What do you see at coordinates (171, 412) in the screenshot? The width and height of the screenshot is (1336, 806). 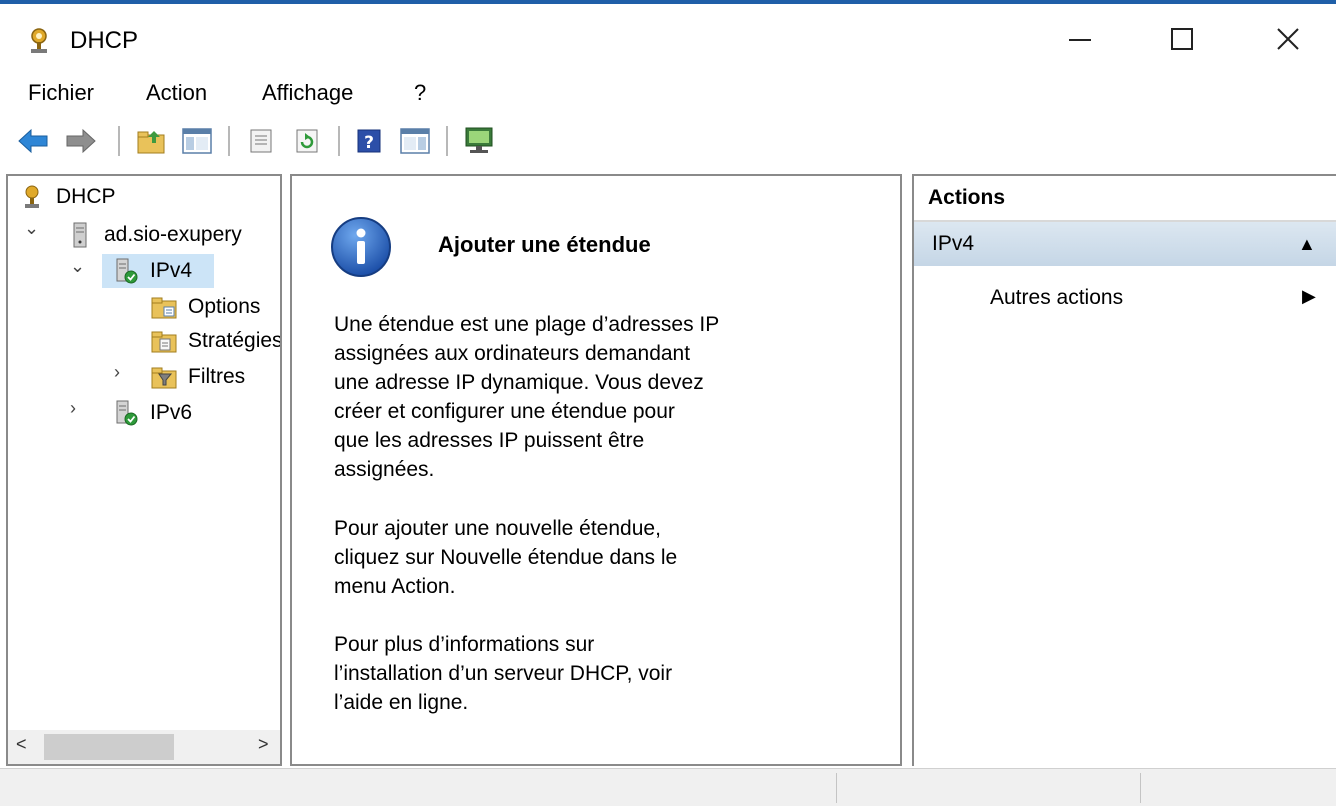 I see `tree-label: IPv6` at bounding box center [171, 412].